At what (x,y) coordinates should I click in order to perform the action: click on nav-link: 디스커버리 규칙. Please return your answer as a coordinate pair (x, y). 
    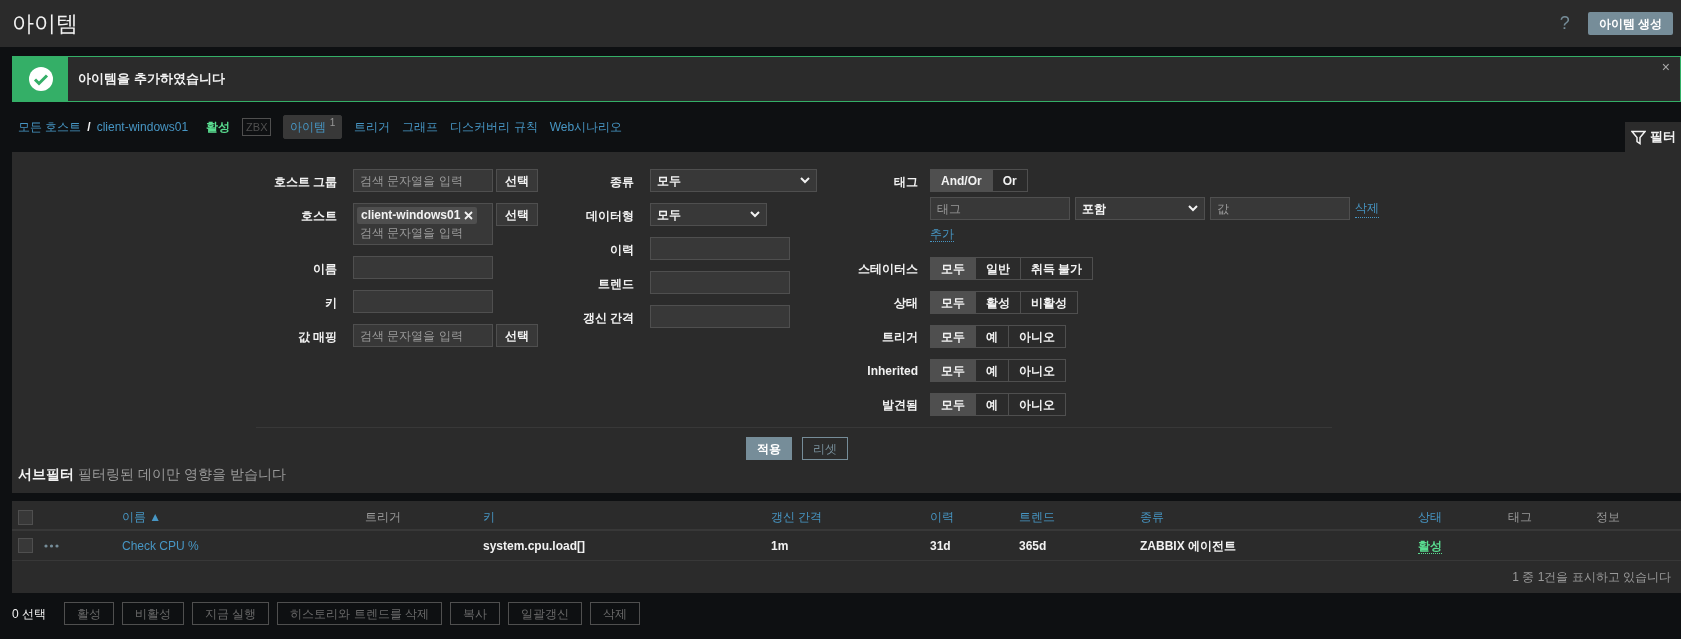
    Looking at the image, I should click on (494, 127).